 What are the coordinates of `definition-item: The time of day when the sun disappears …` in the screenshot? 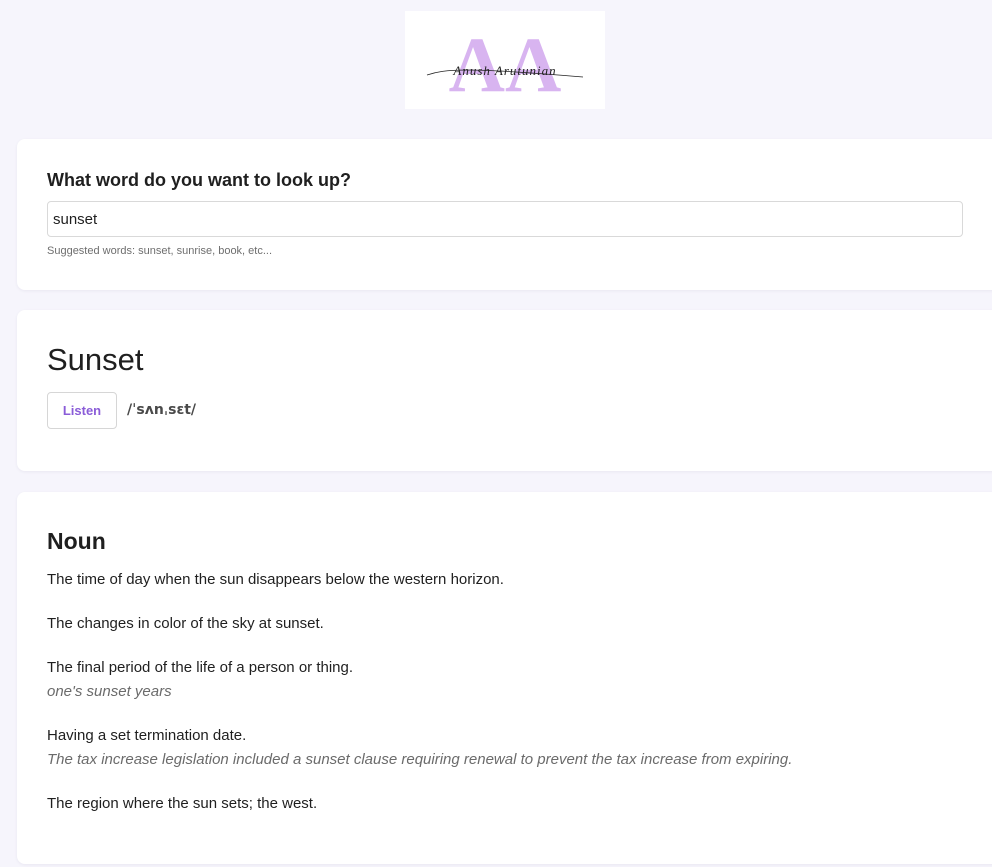 It's located at (419, 580).